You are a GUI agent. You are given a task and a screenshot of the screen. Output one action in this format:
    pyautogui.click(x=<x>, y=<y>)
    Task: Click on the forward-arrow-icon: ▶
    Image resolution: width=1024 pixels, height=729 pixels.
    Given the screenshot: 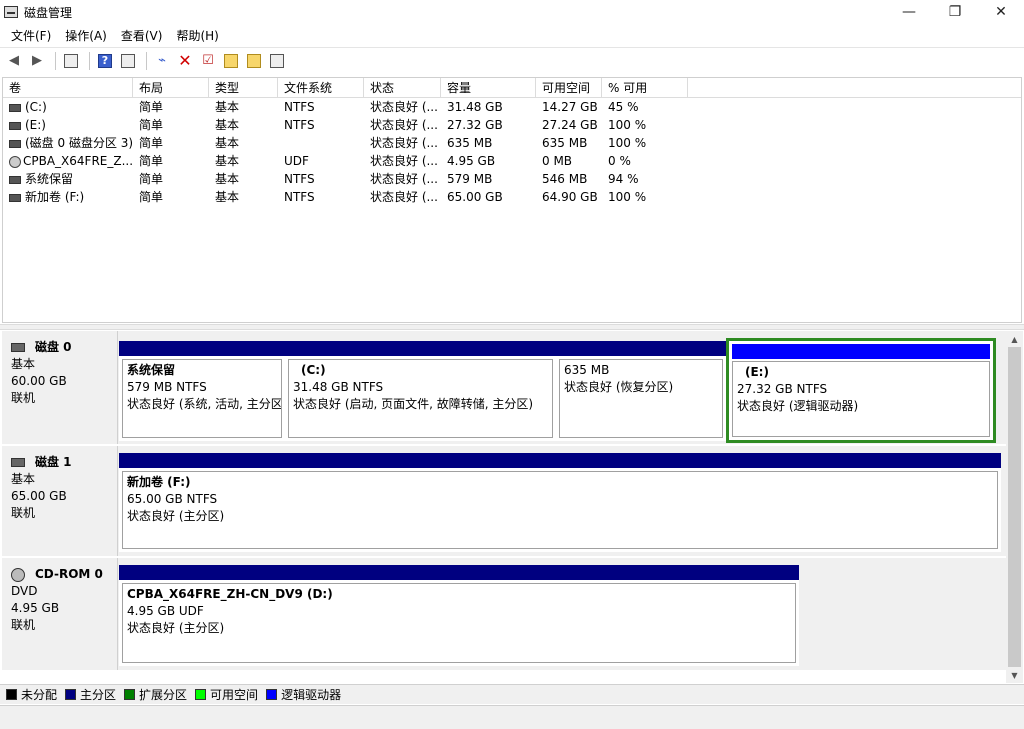 What is the action you would take?
    pyautogui.click(x=37, y=61)
    